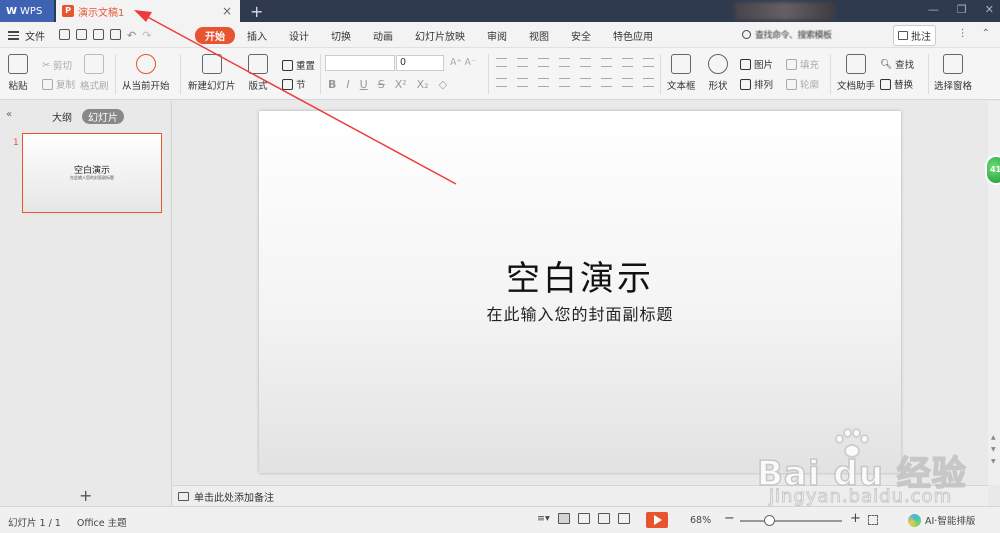  I want to click on subscript-icon: X₂, so click(423, 84).